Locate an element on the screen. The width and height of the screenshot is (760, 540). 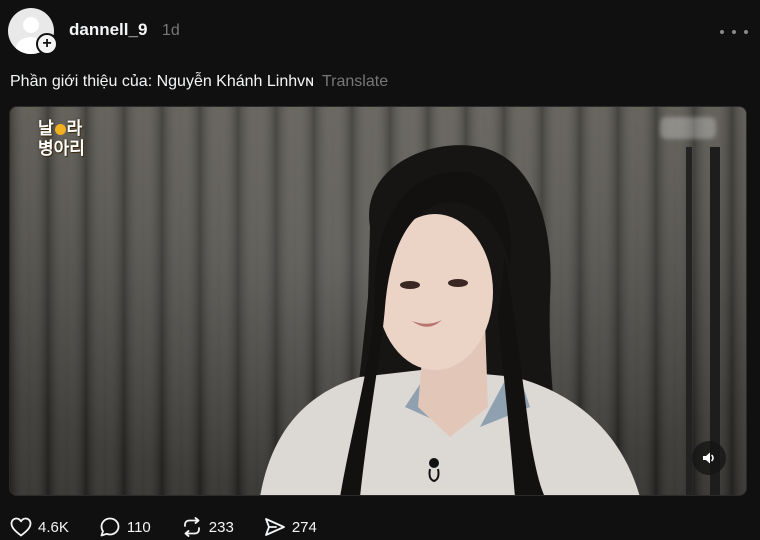
blurred-watermark is located at coordinates (688, 128).